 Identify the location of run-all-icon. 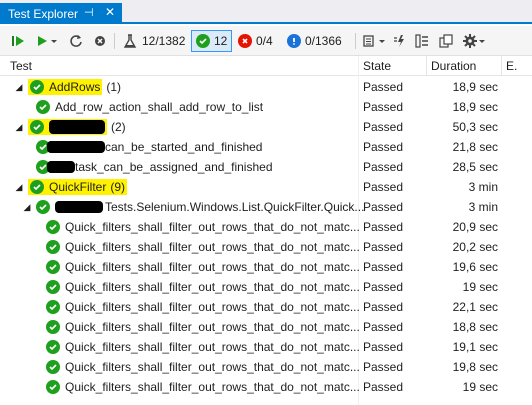
(18, 41).